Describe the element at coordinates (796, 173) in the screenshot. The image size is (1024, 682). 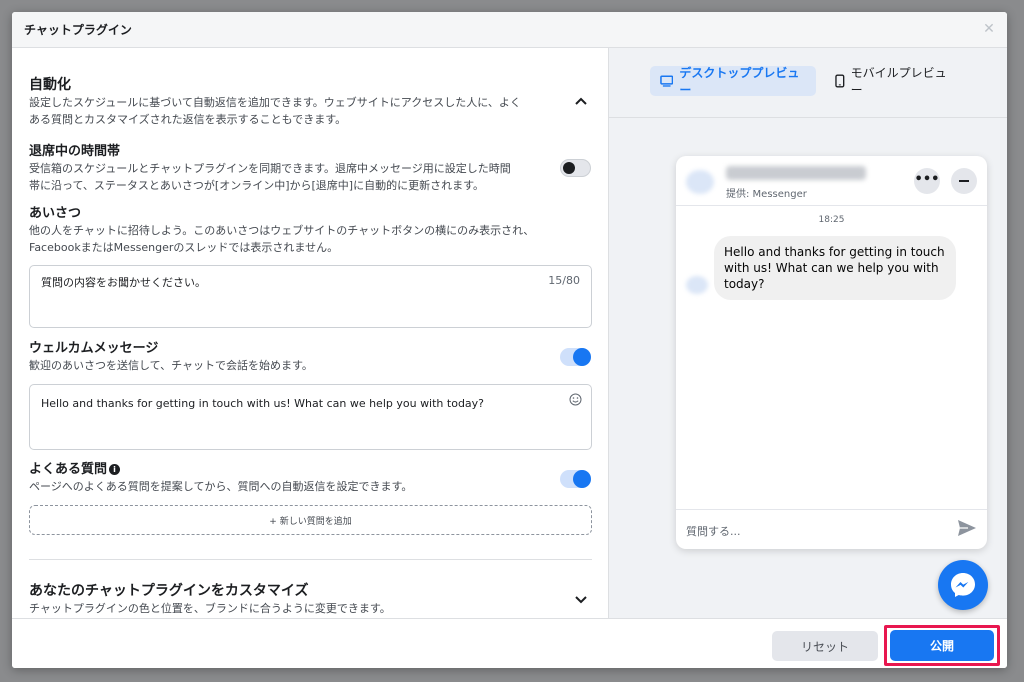
I see `page-name-blurred` at that location.